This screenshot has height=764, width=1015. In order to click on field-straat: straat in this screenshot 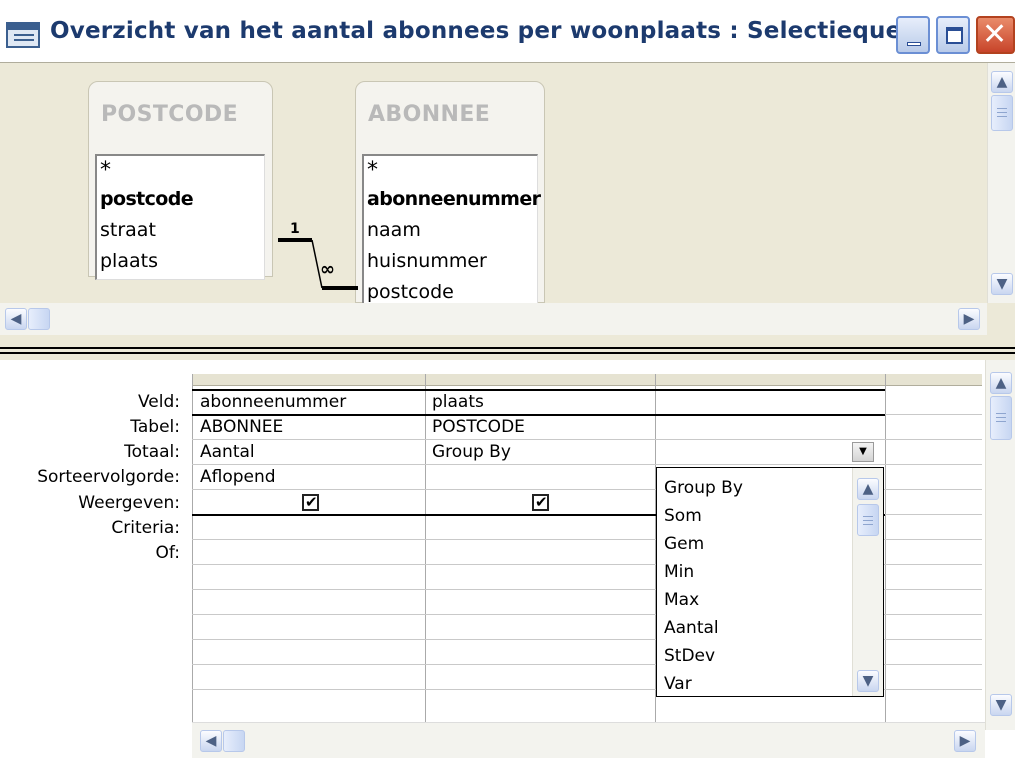, I will do `click(180, 230)`.